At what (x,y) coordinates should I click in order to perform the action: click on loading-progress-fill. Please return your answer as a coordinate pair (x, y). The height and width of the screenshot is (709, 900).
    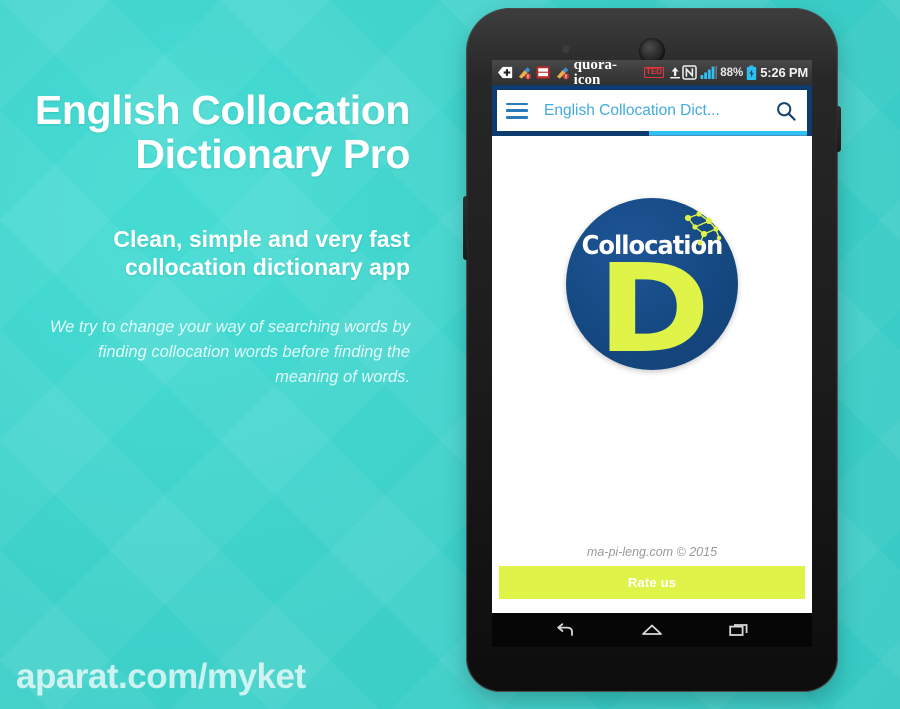
    Looking at the image, I should click on (727, 133).